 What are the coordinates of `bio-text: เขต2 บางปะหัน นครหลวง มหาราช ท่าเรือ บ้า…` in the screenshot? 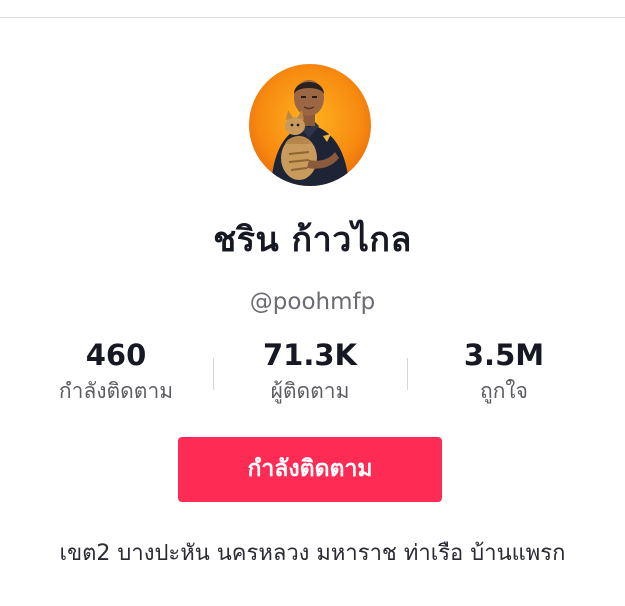 It's located at (312, 553).